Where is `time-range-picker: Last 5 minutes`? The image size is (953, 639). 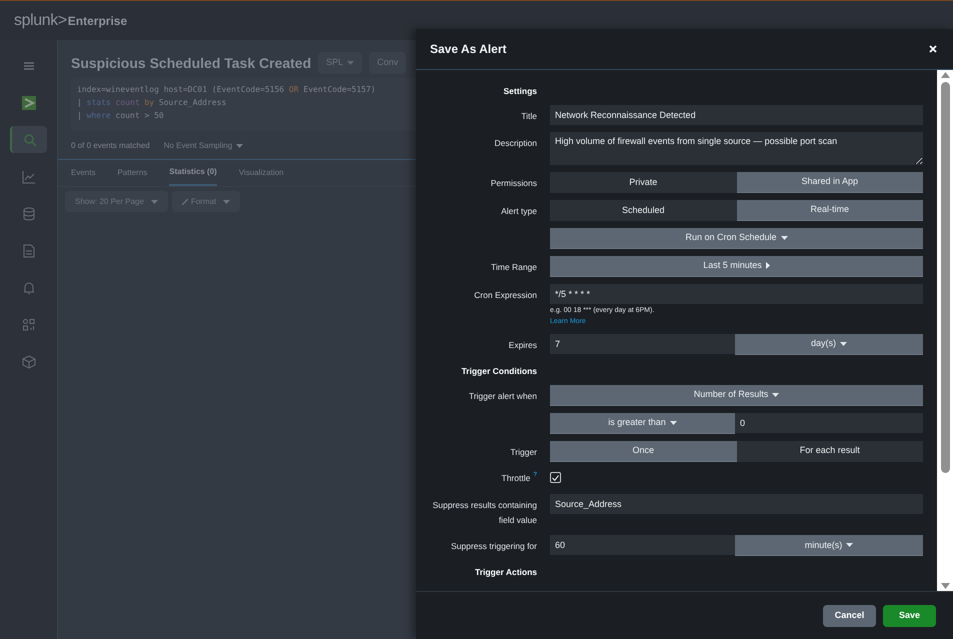 time-range-picker: Last 5 minutes is located at coordinates (736, 266).